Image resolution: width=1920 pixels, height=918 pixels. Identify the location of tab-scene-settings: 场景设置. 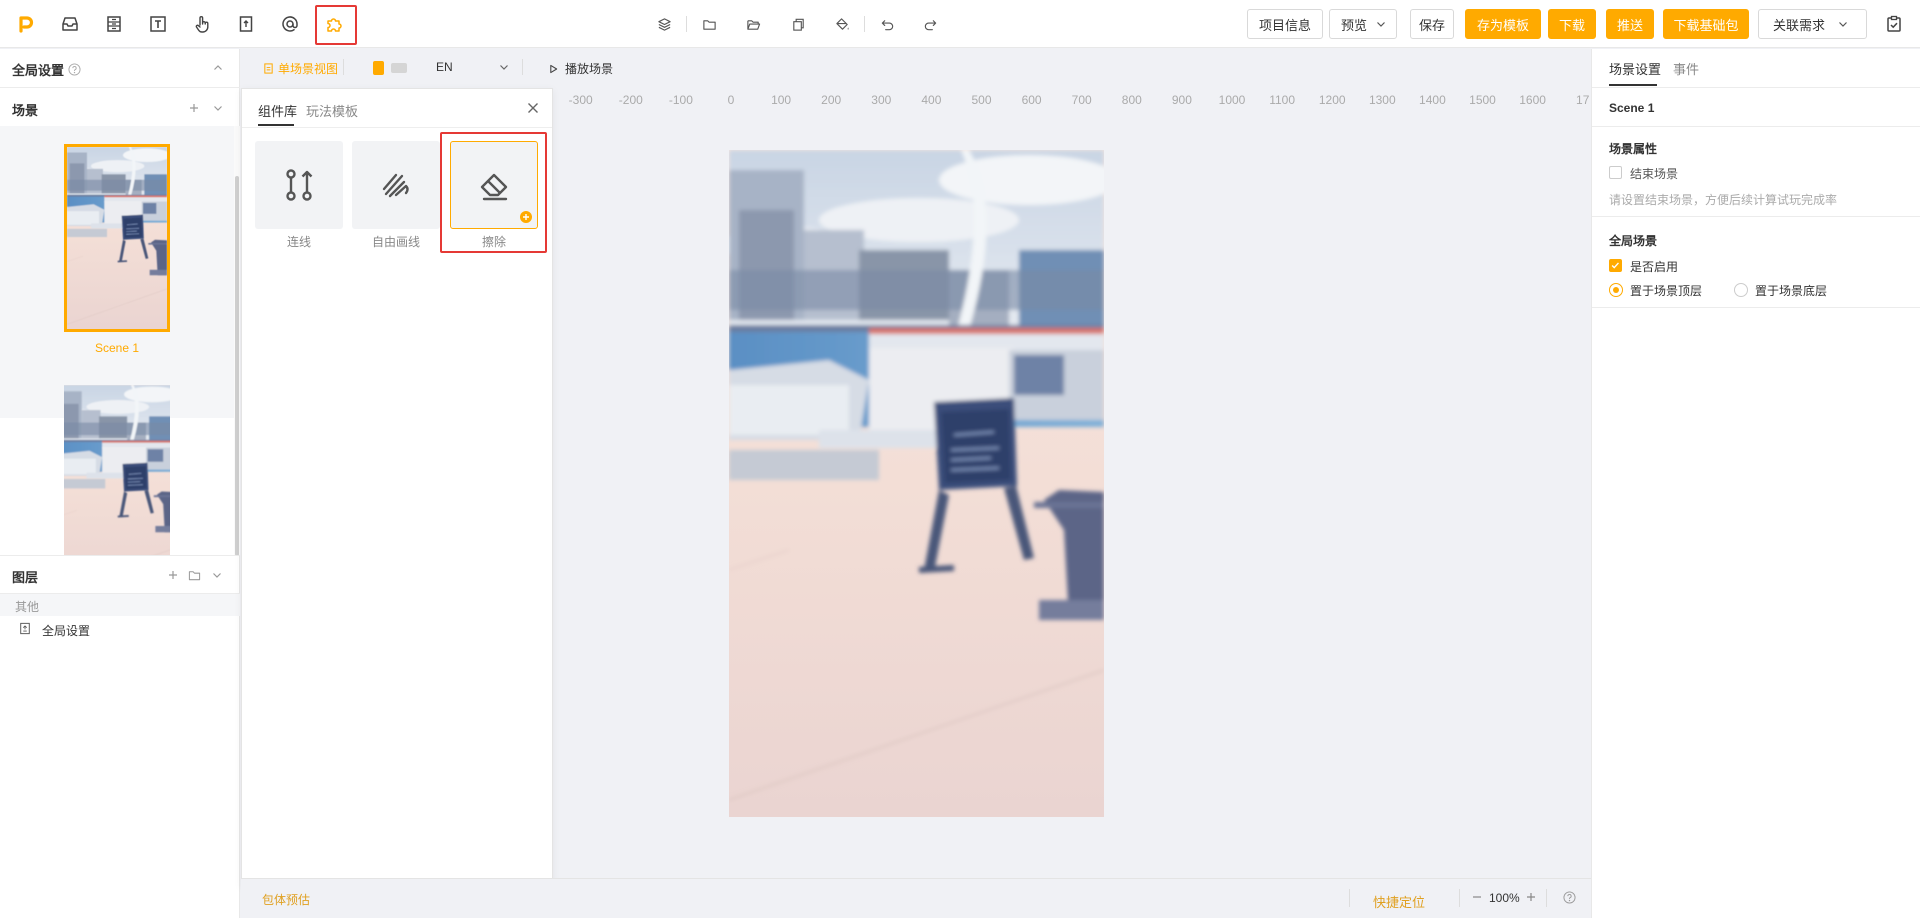
(1635, 68).